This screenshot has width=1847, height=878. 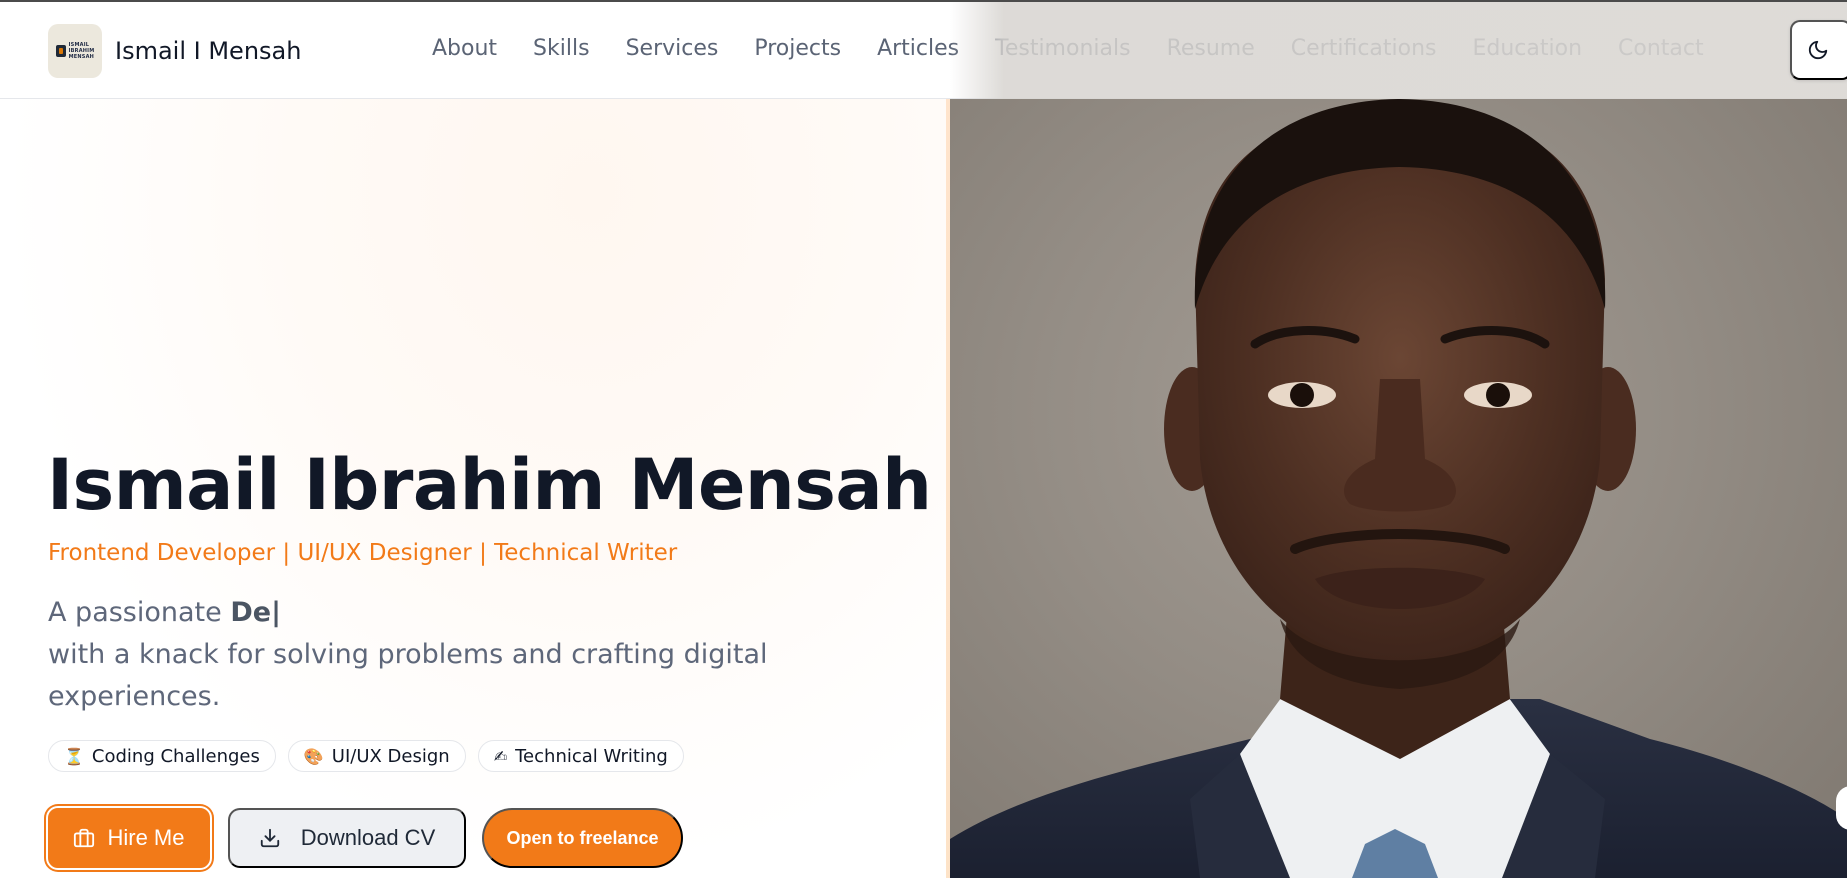 I want to click on desc-prefix: A passionate, so click(x=135, y=612).